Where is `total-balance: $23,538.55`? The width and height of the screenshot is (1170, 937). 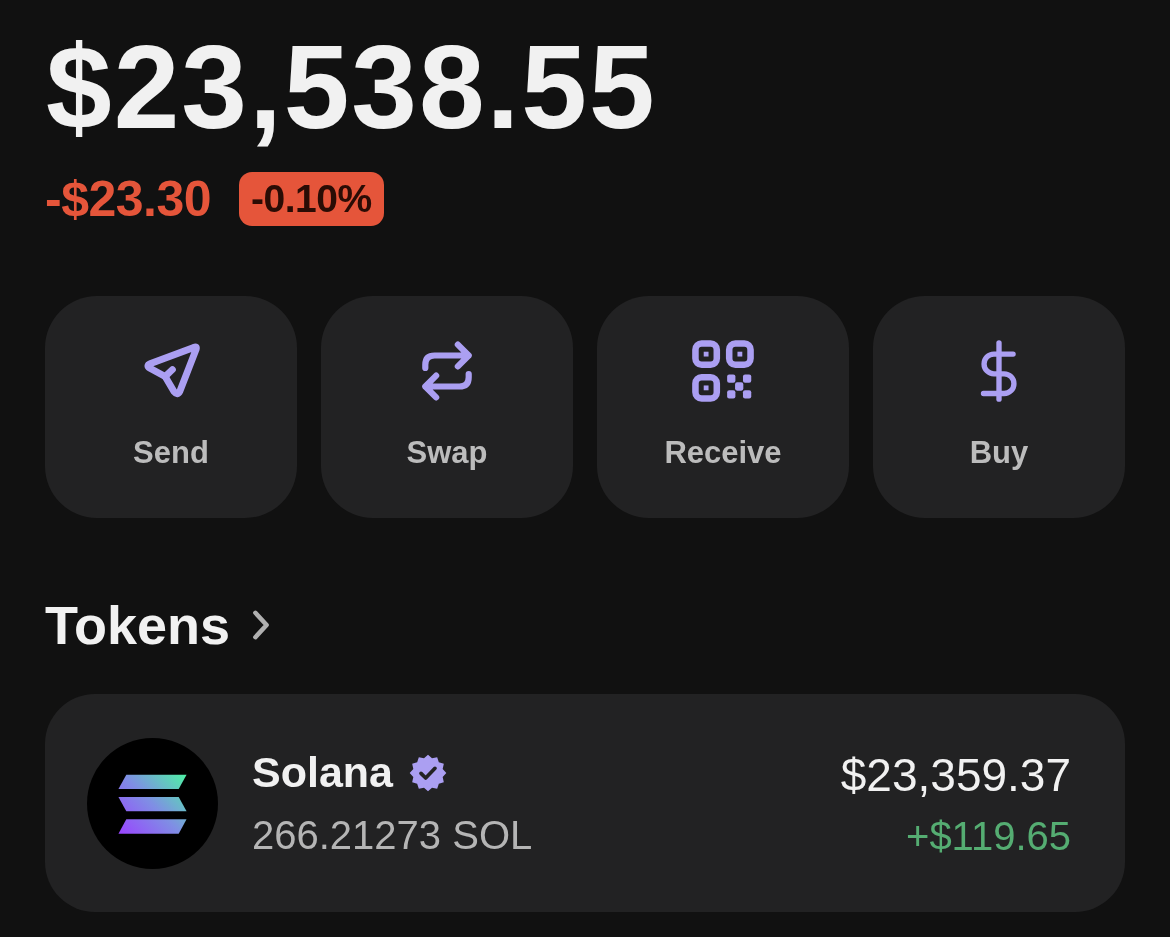
total-balance: $23,538.55 is located at coordinates (351, 87).